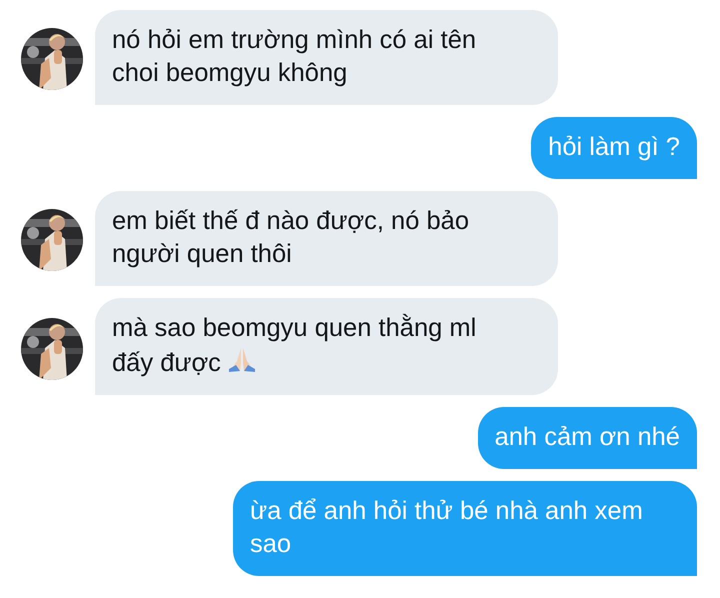 This screenshot has height=598, width=720. I want to click on message-text: nó hỏi em trường mình có ai tên choi beomgyu không, so click(294, 56).